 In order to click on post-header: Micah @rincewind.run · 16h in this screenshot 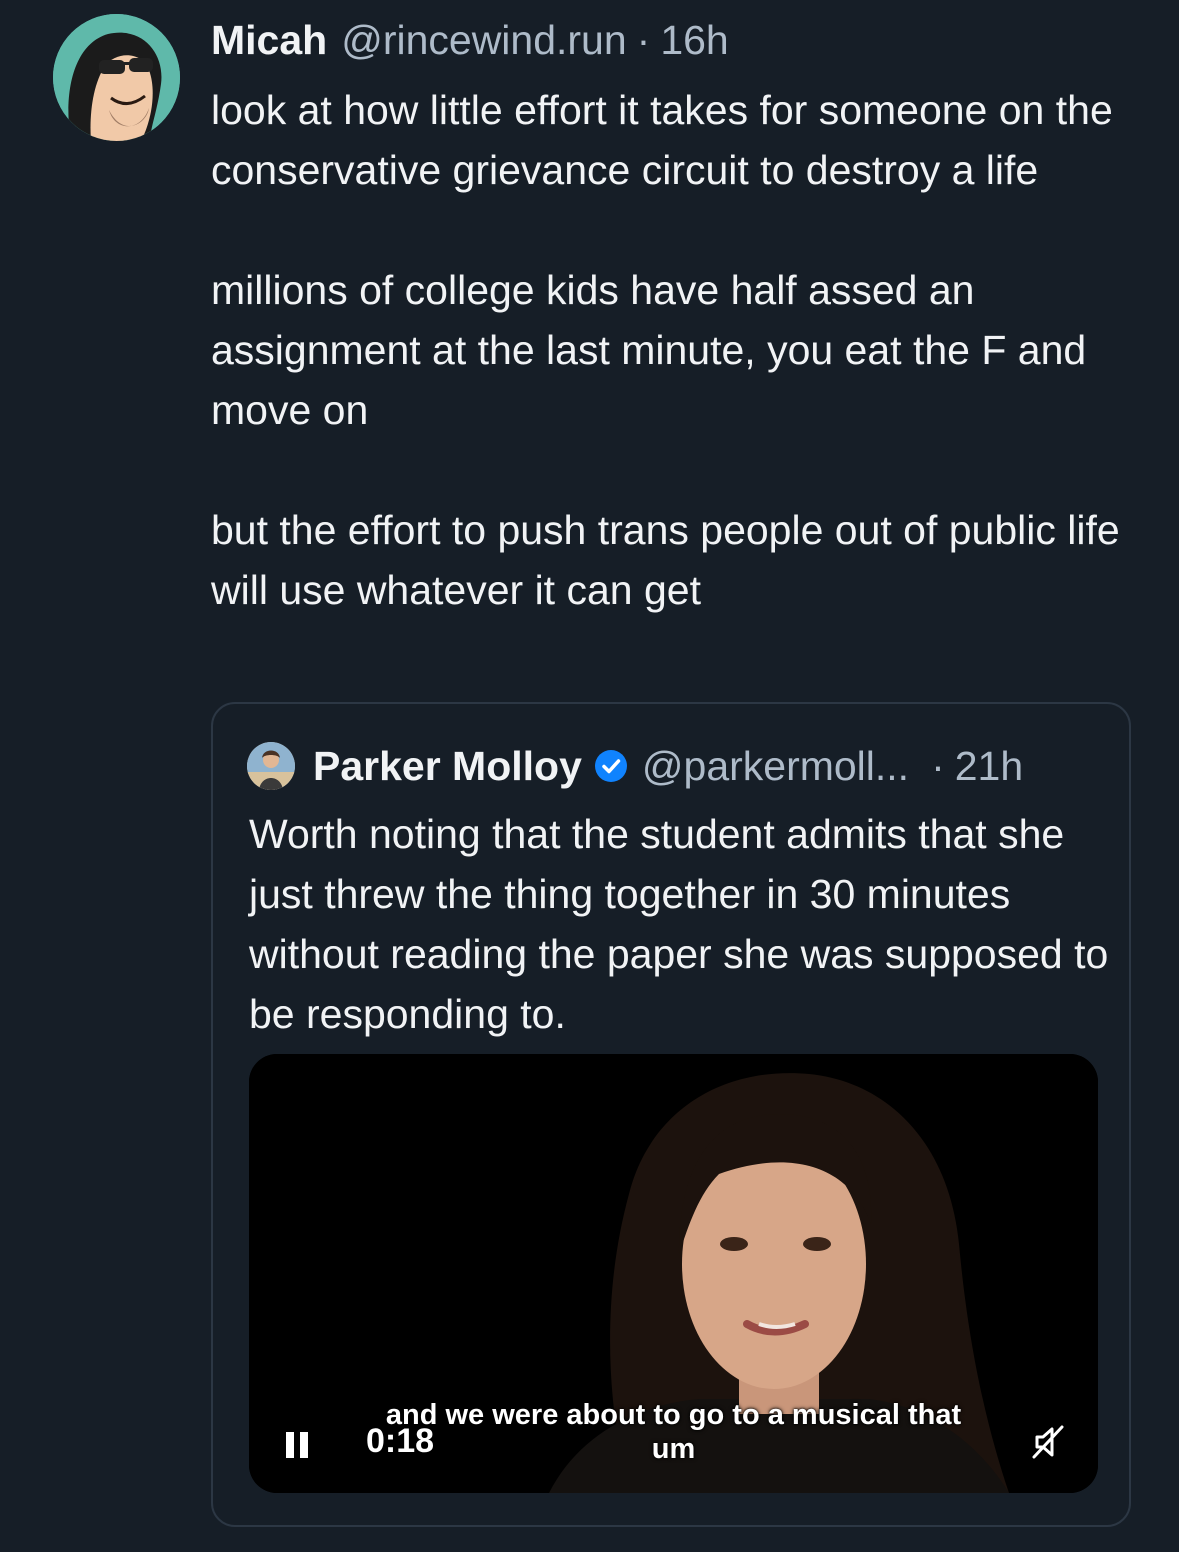, I will do `click(470, 40)`.